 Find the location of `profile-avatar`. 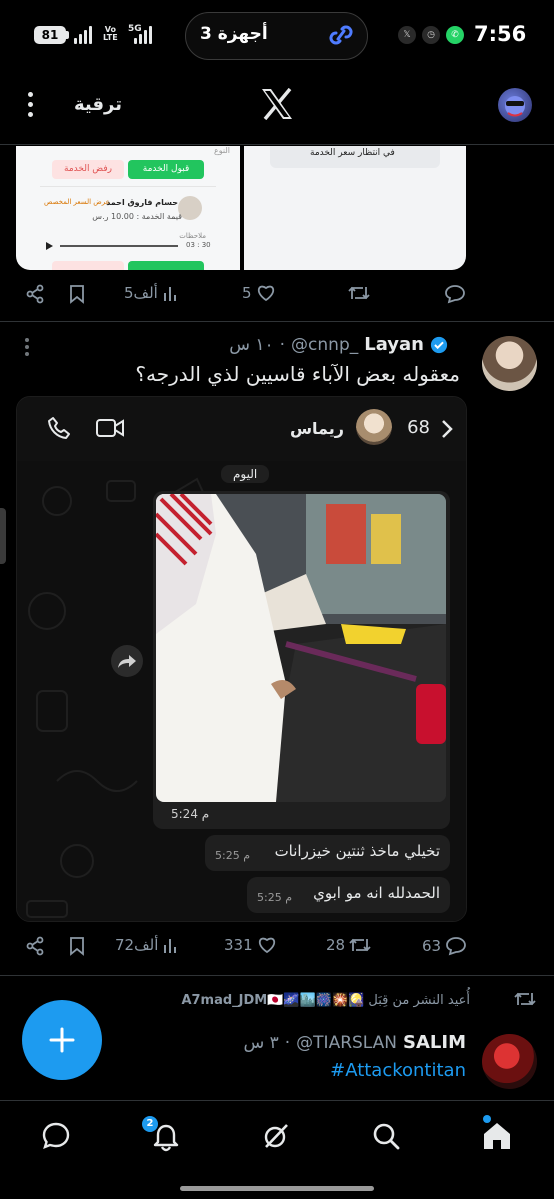

profile-avatar is located at coordinates (515, 105).